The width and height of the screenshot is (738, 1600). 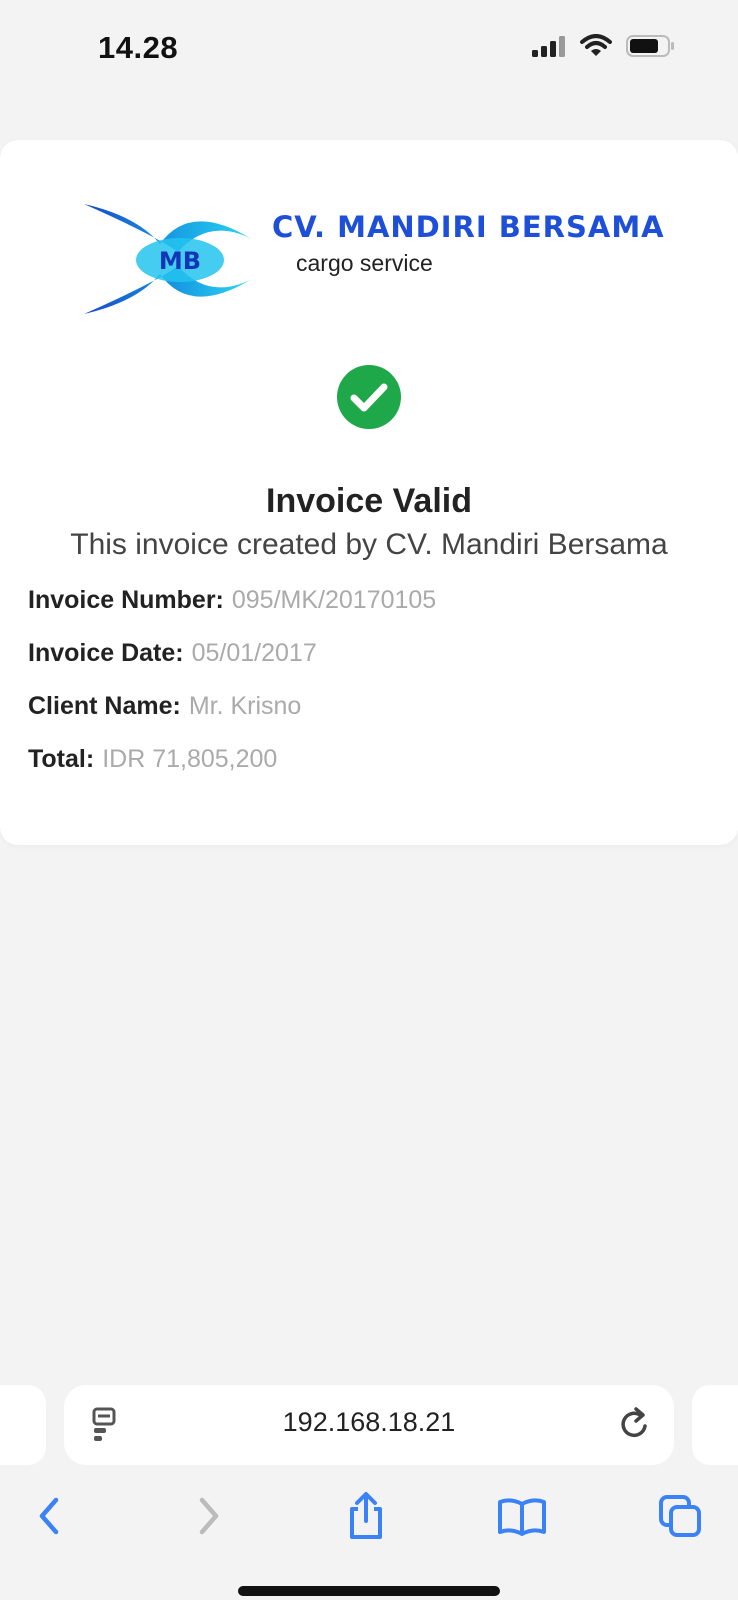 What do you see at coordinates (61, 759) in the screenshot?
I see `detail-label: Total:` at bounding box center [61, 759].